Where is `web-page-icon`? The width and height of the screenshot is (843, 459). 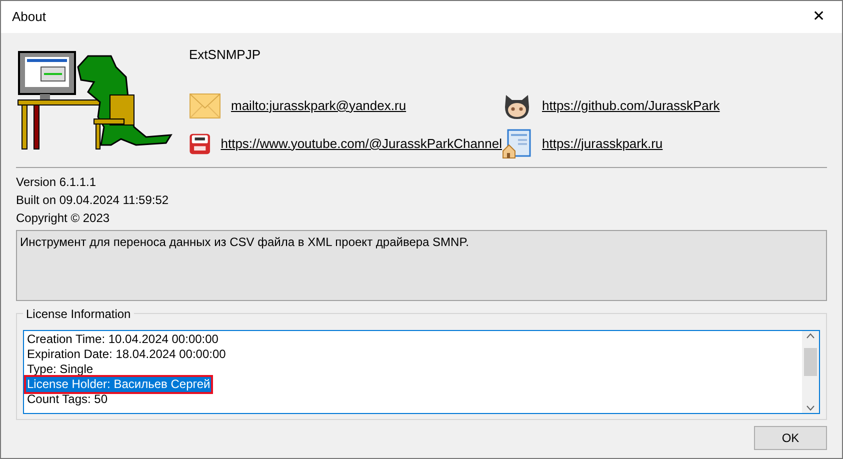
web-page-icon is located at coordinates (517, 143).